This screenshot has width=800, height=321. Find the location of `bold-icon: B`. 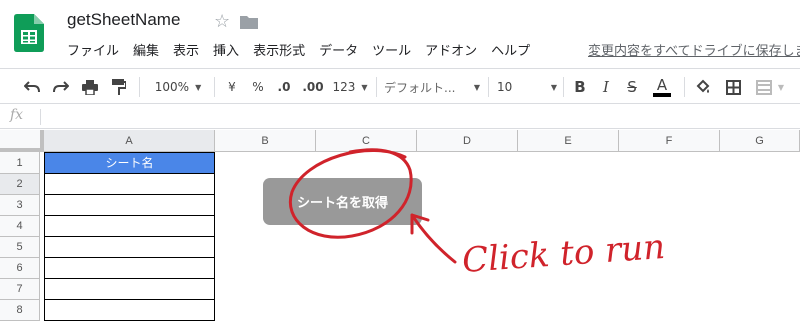

bold-icon: B is located at coordinates (580, 87).